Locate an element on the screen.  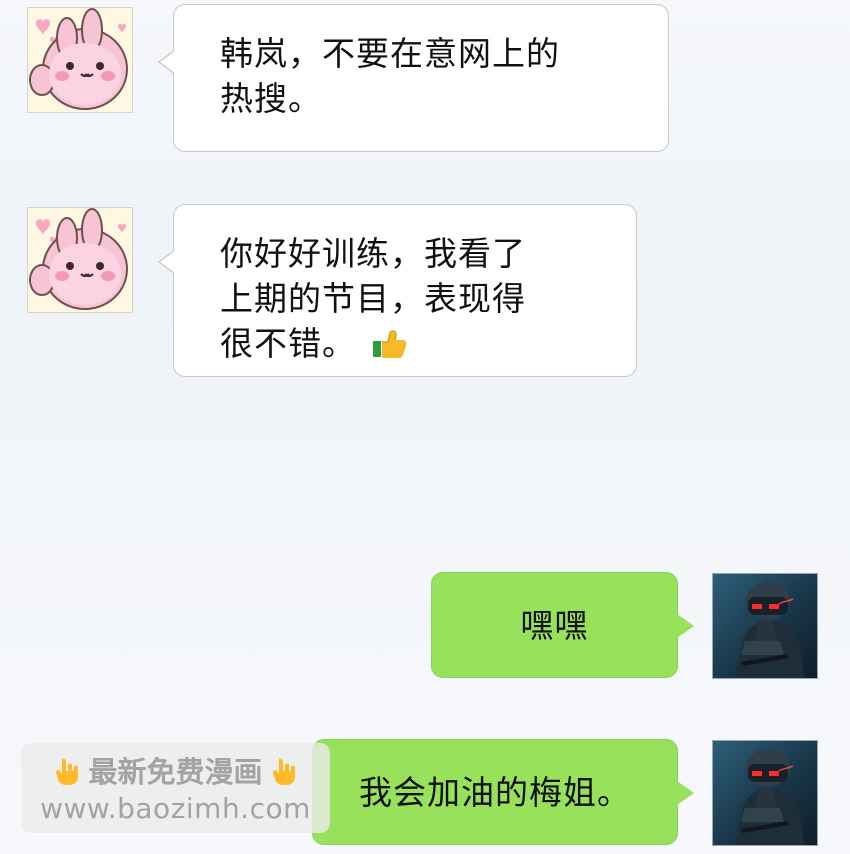
watermark-url: www.baozimh.com is located at coordinates (175, 808).